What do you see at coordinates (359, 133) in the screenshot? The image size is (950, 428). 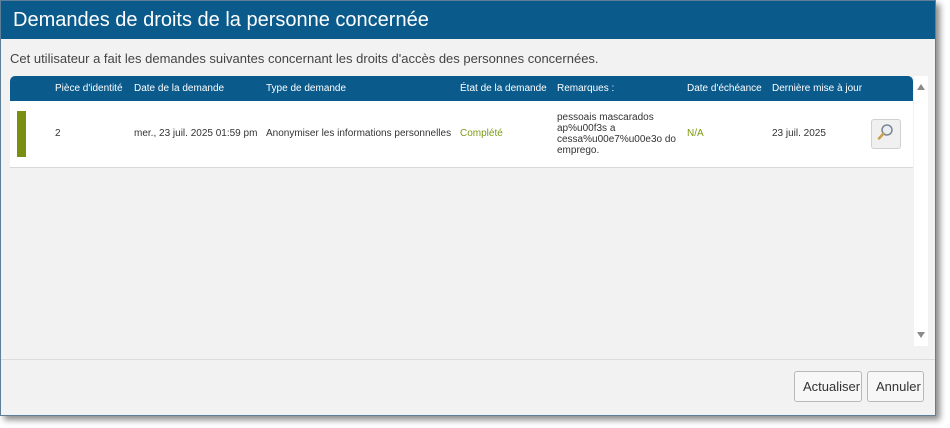 I see `cell-request-type: Anonymiser les informations personnelles` at bounding box center [359, 133].